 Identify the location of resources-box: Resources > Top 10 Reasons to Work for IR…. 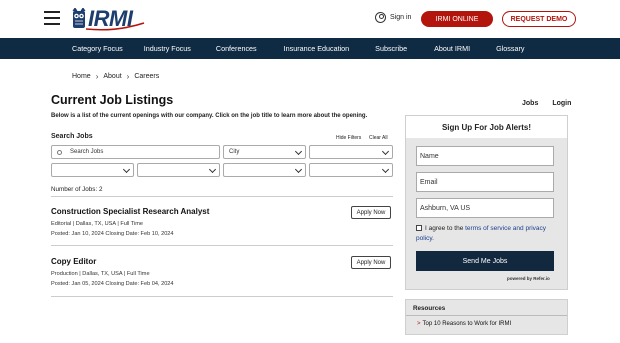
(486, 317).